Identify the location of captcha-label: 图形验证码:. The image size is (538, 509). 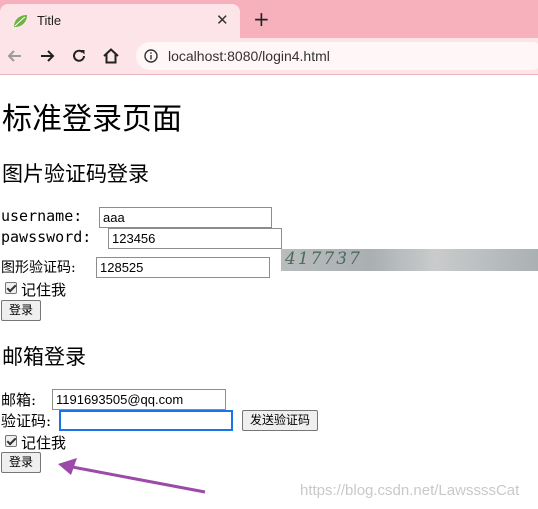
(38, 268).